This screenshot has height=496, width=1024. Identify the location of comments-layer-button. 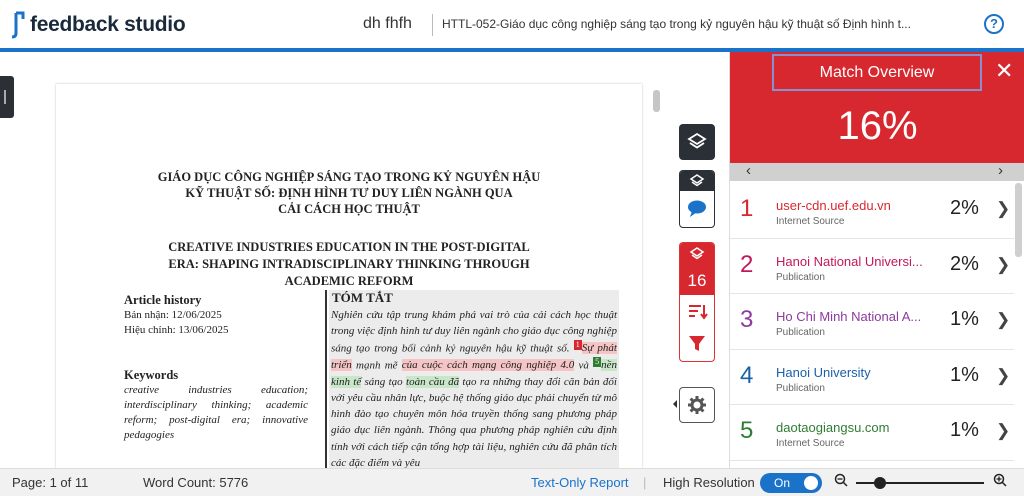
(697, 199).